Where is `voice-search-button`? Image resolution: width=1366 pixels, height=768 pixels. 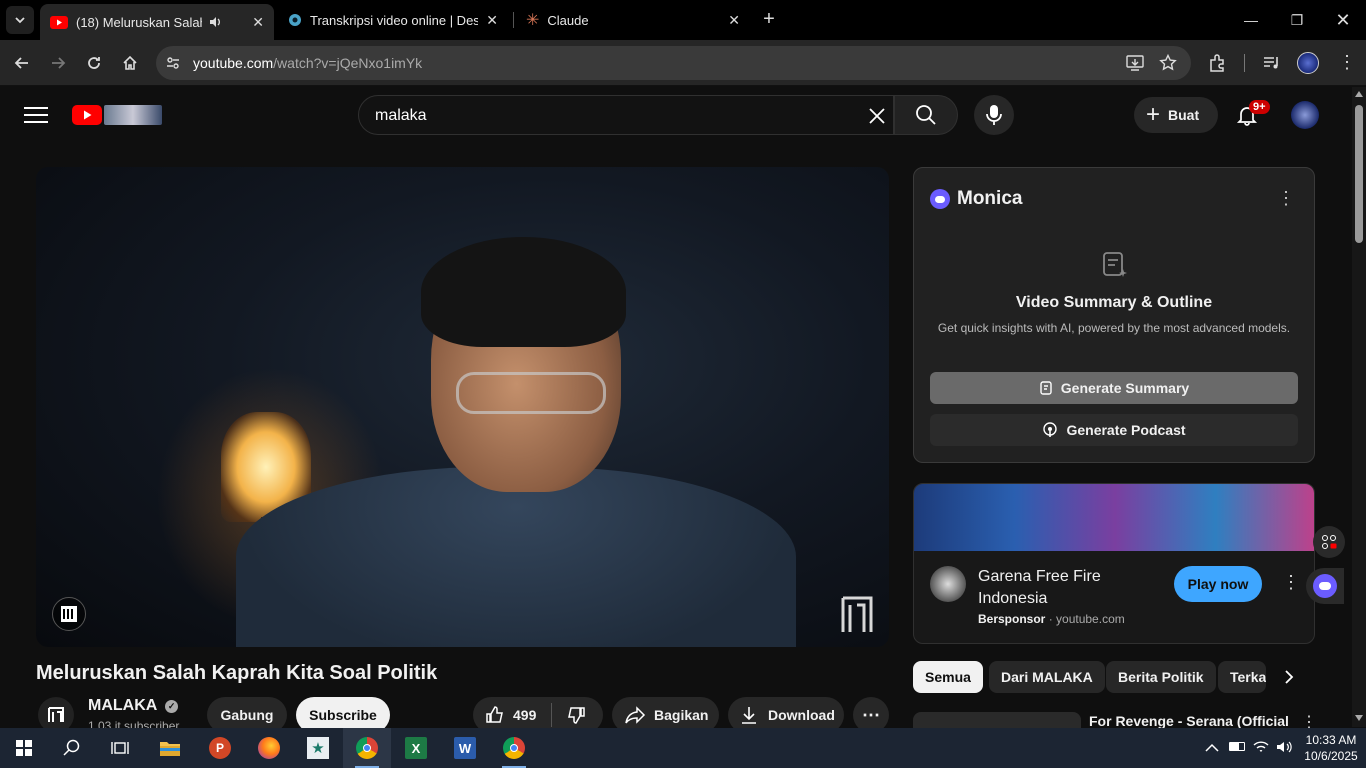 voice-search-button is located at coordinates (994, 115).